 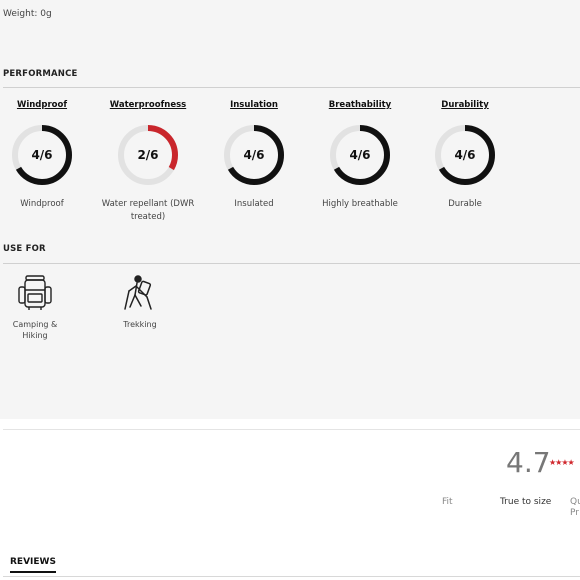 I want to click on perf-item-breathability: Breathability 4/6 Highly breathable, so click(x=360, y=155).